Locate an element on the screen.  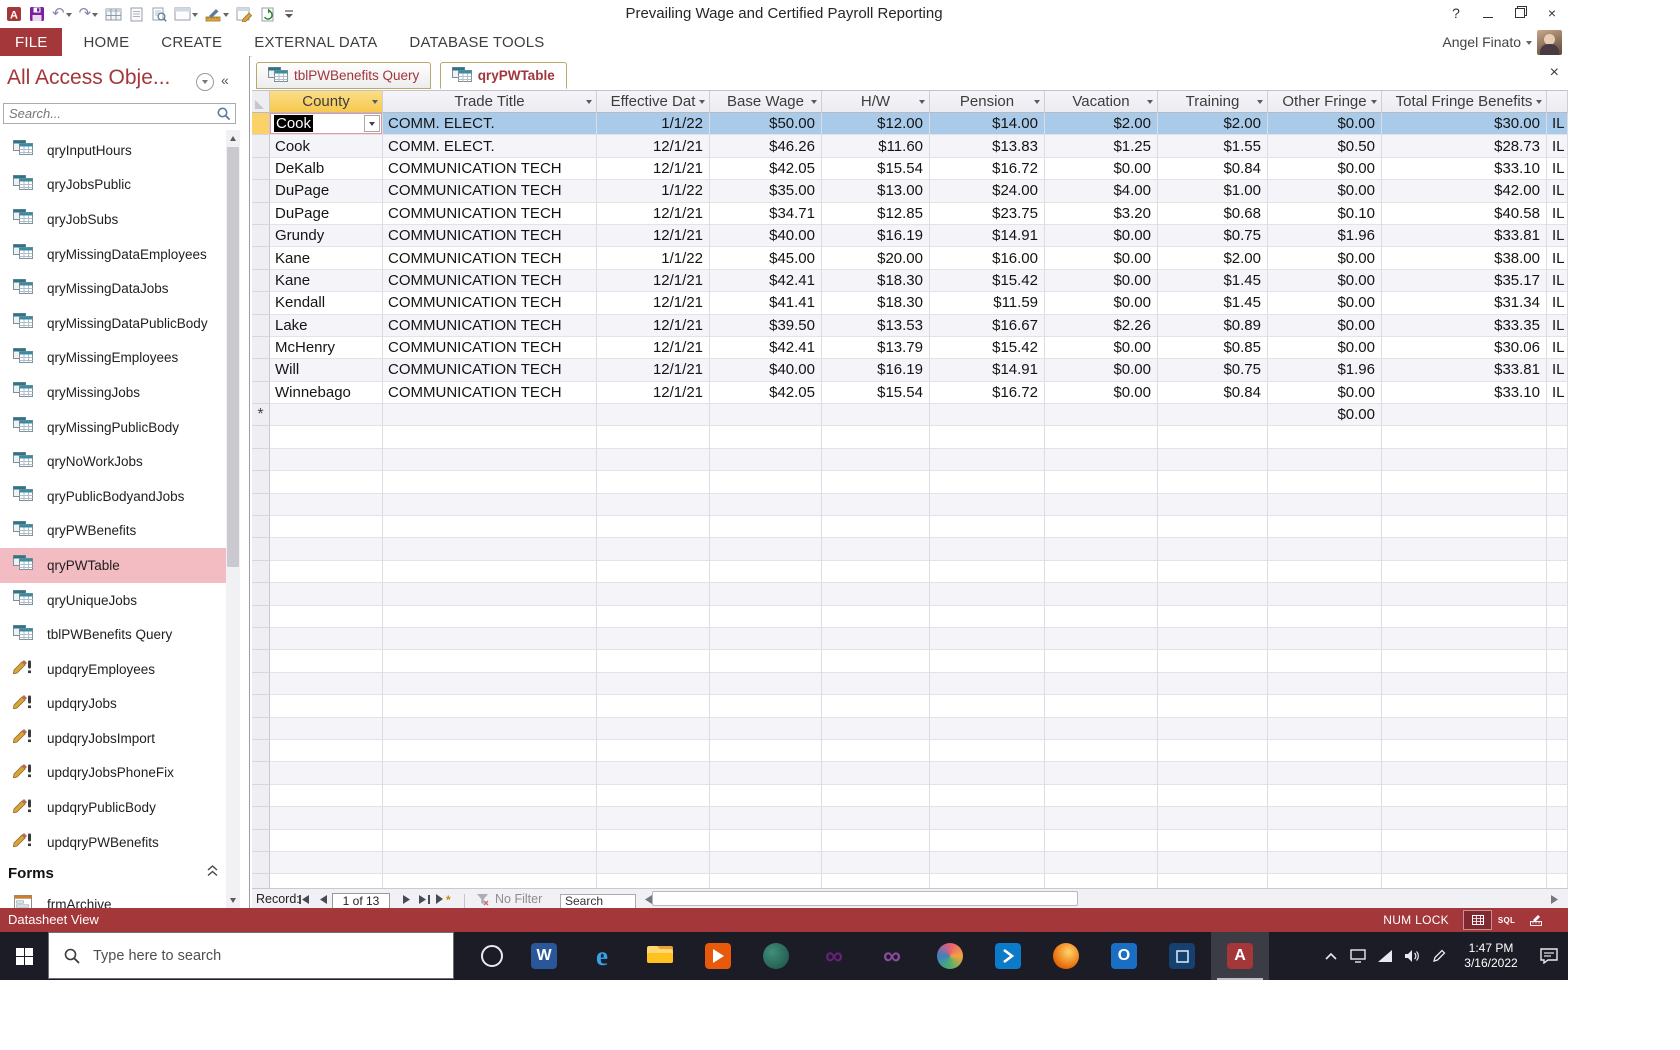
column-header-training: Training is located at coordinates (1213, 101).